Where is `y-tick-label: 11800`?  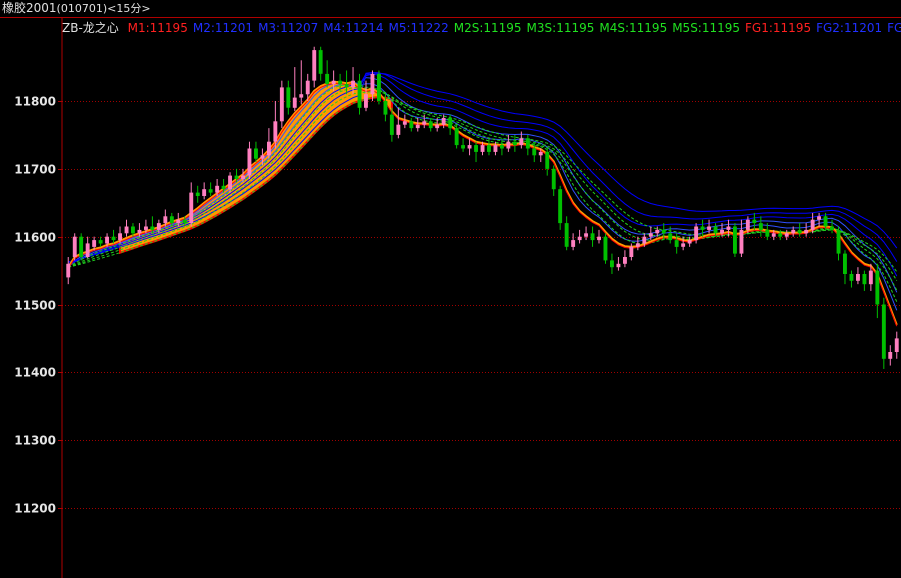
y-tick-label: 11800 is located at coordinates (35, 102).